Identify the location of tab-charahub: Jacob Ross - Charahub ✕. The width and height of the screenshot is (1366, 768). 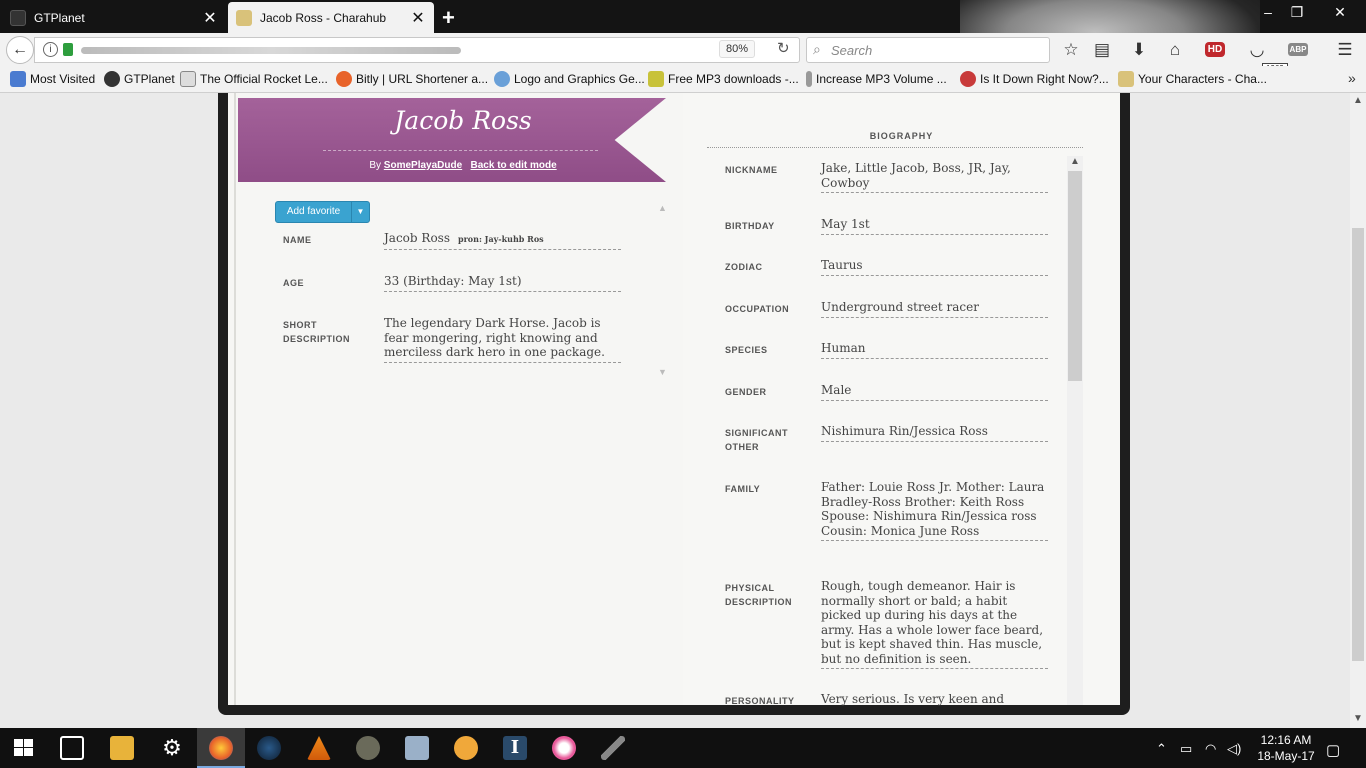
(331, 17).